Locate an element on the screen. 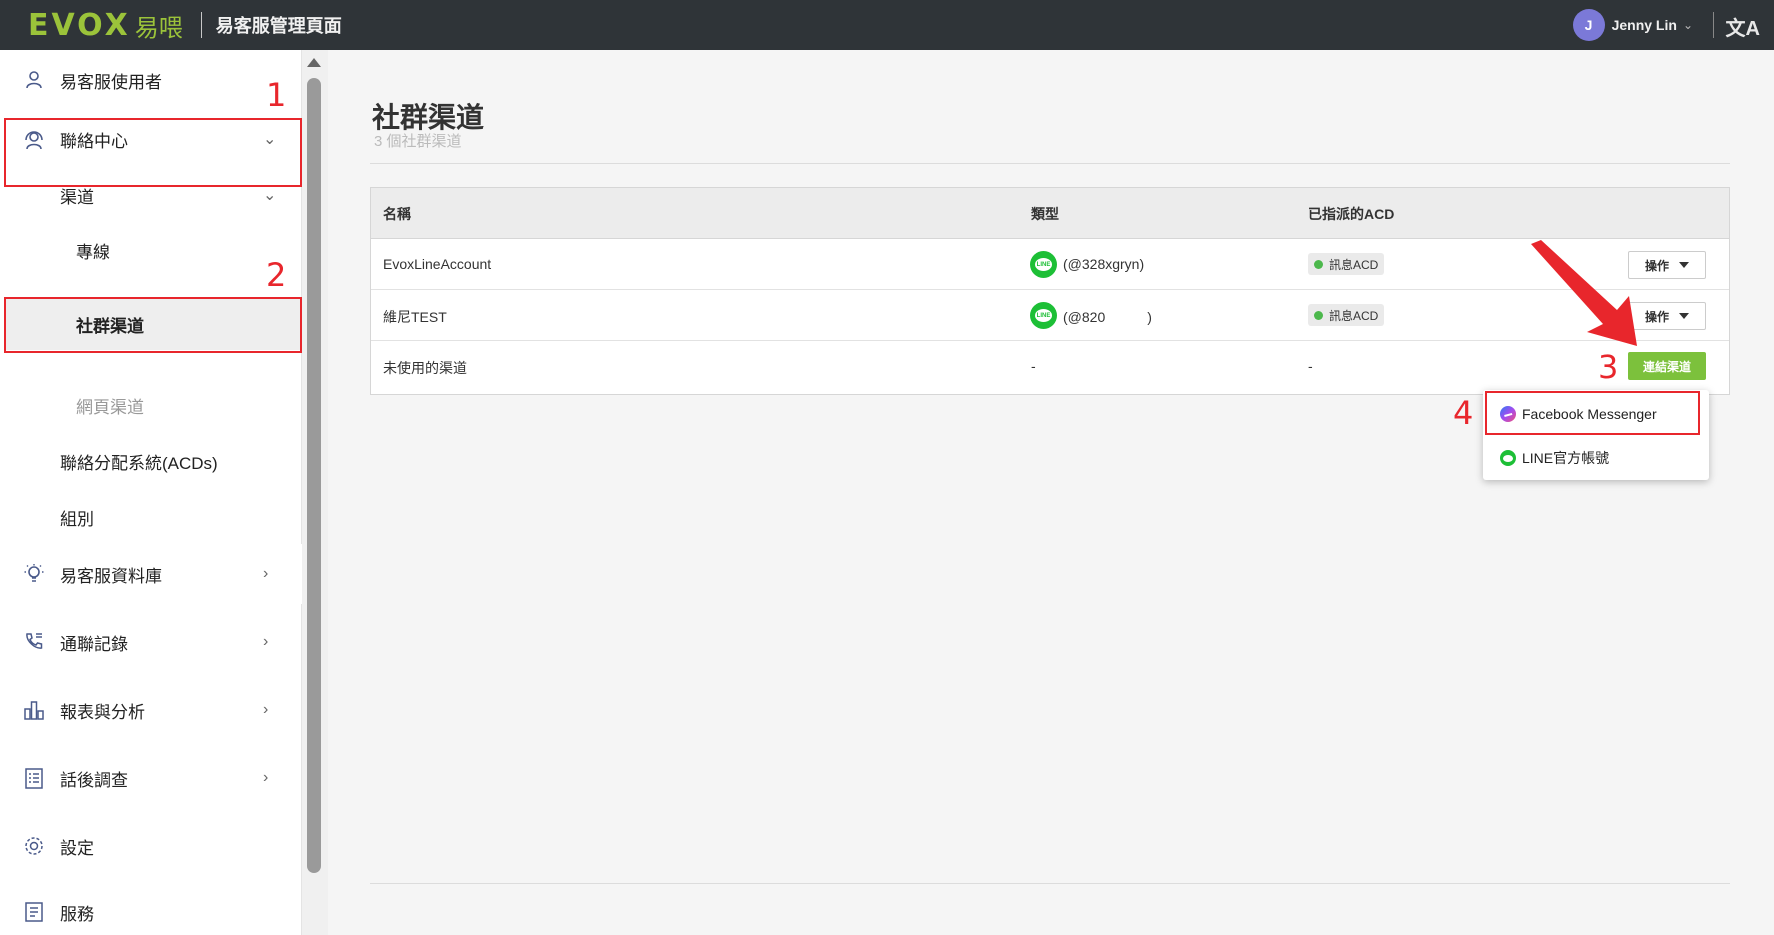 Image resolution: width=1774 pixels, height=935 pixels. sidebar-item-label: 話後調查 is located at coordinates (94, 780).